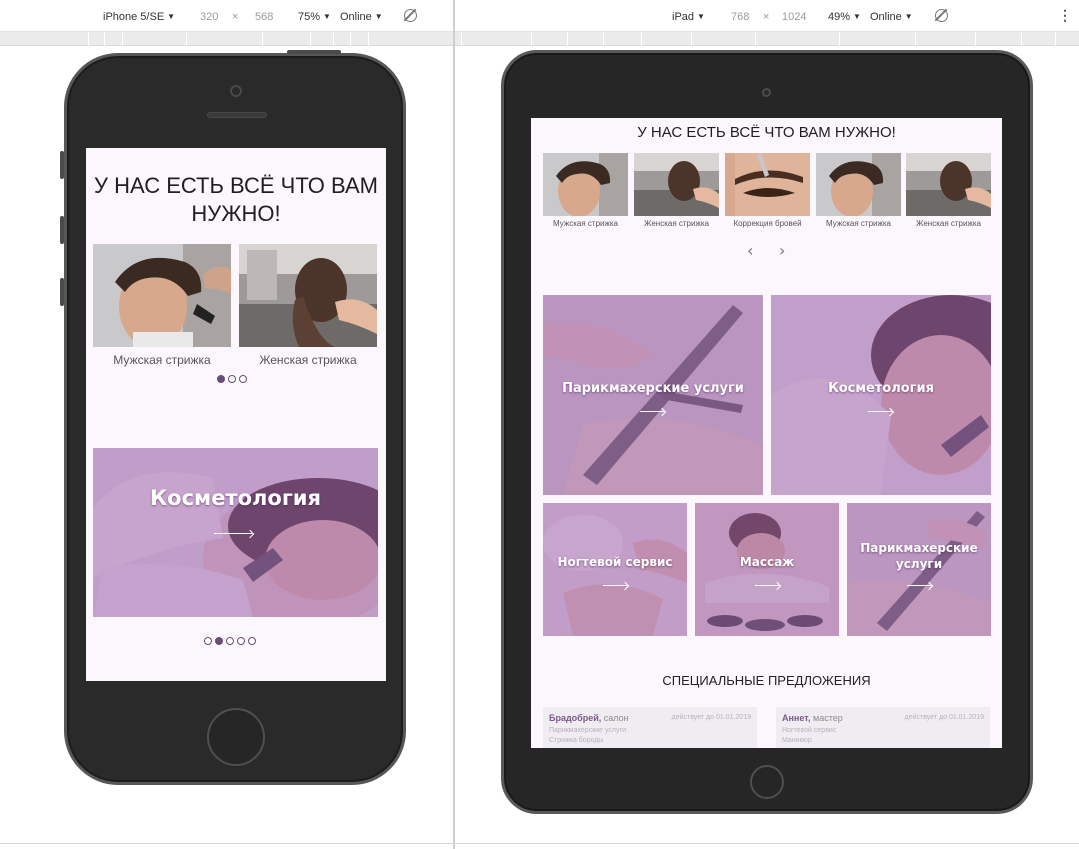  Describe the element at coordinates (264, 17) in the screenshot. I see `height-input: 568` at that location.